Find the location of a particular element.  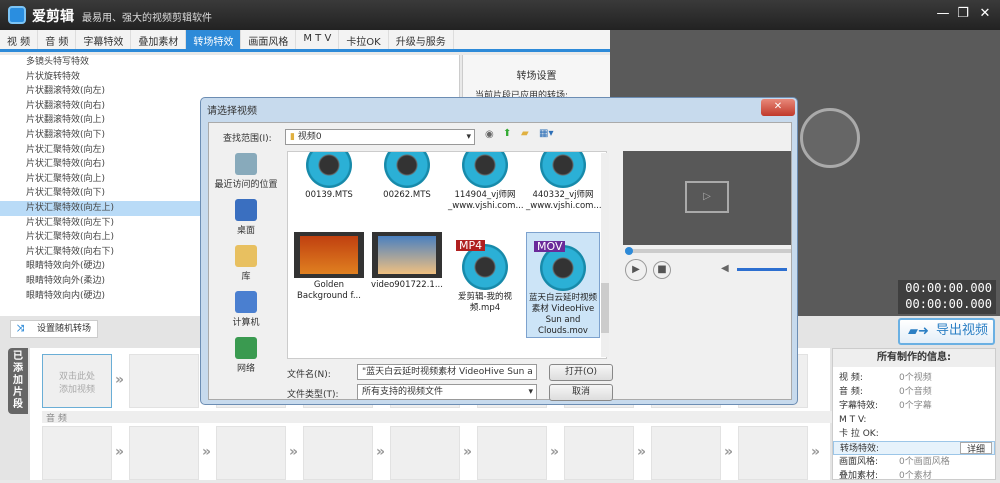

info-value: 0个字幕 is located at coordinates (915, 406).